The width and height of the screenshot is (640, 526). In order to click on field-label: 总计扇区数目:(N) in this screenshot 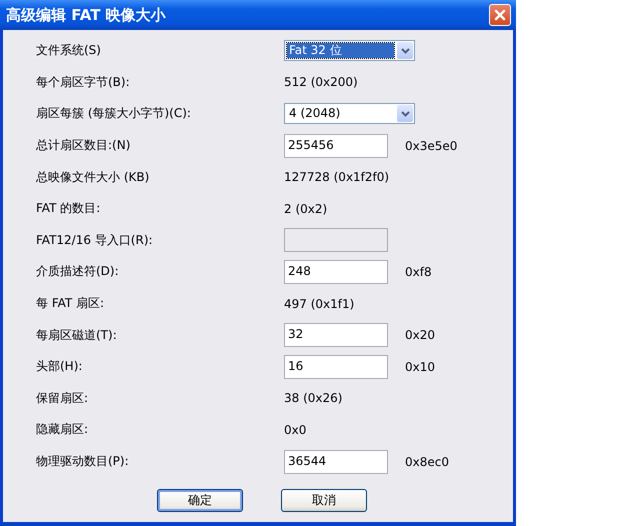, I will do `click(84, 145)`.